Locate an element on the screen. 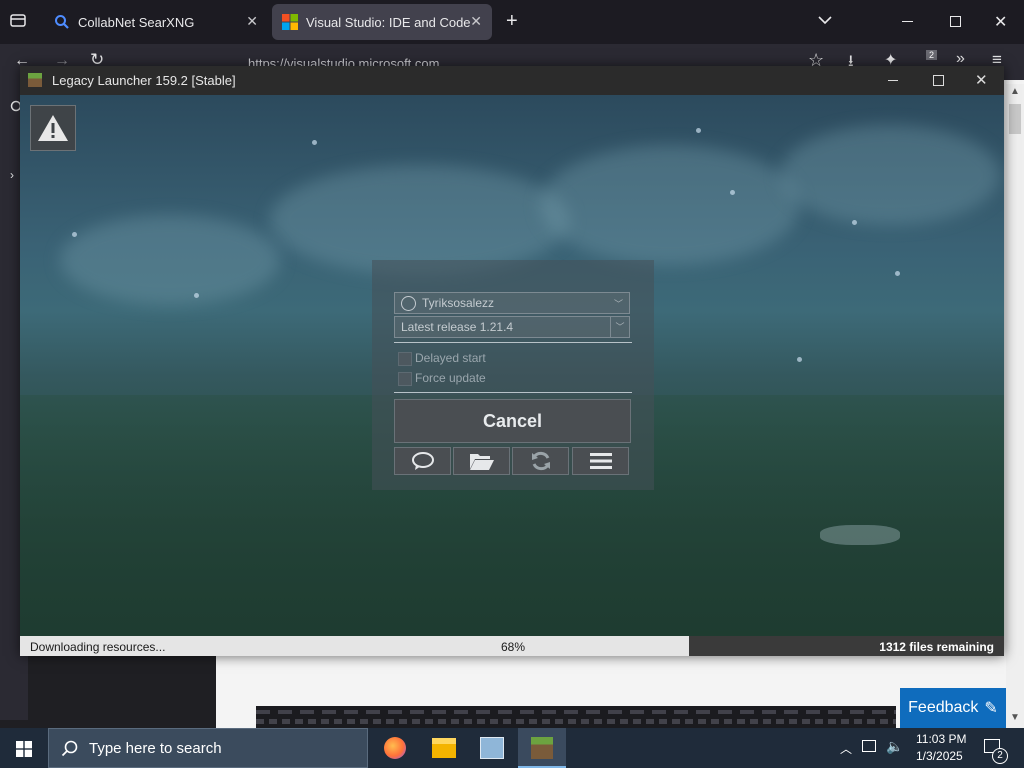  refresh-icon is located at coordinates (540, 461).